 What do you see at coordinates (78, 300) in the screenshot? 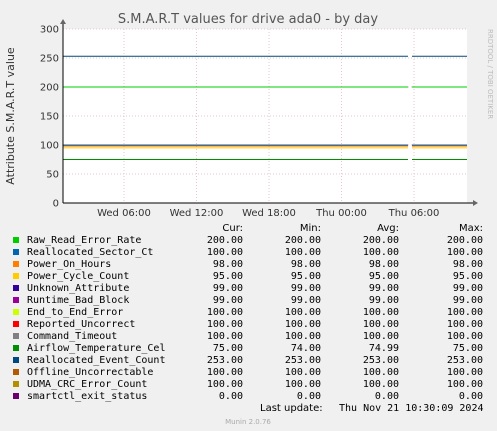
I see `legend-series-name: Runtime_Bad_Block` at bounding box center [78, 300].